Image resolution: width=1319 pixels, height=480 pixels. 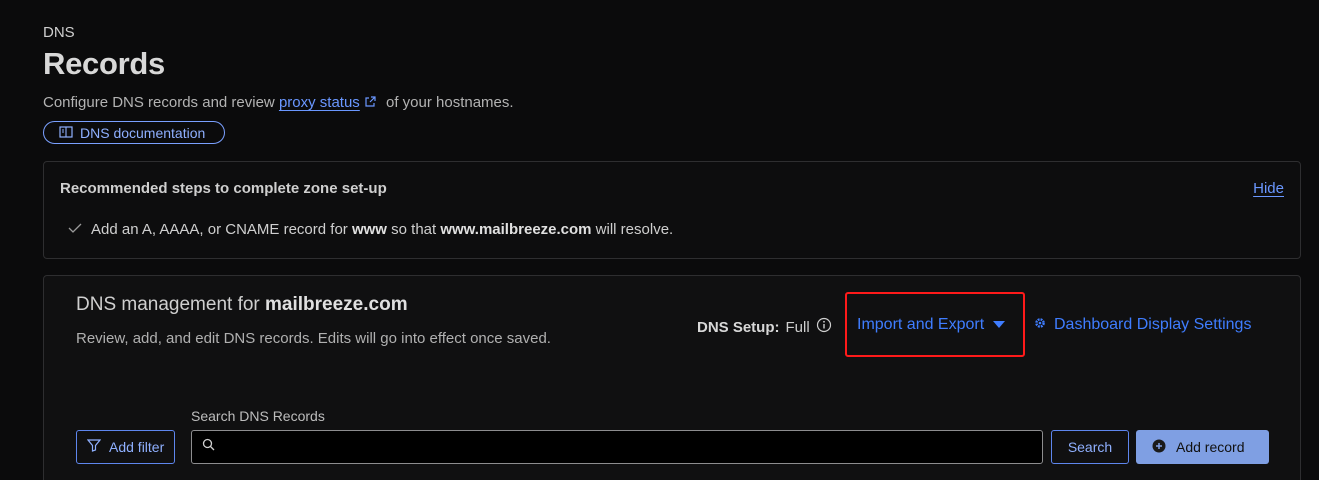 I want to click on dns-documentation-button: DNS documentation, so click(x=134, y=132).